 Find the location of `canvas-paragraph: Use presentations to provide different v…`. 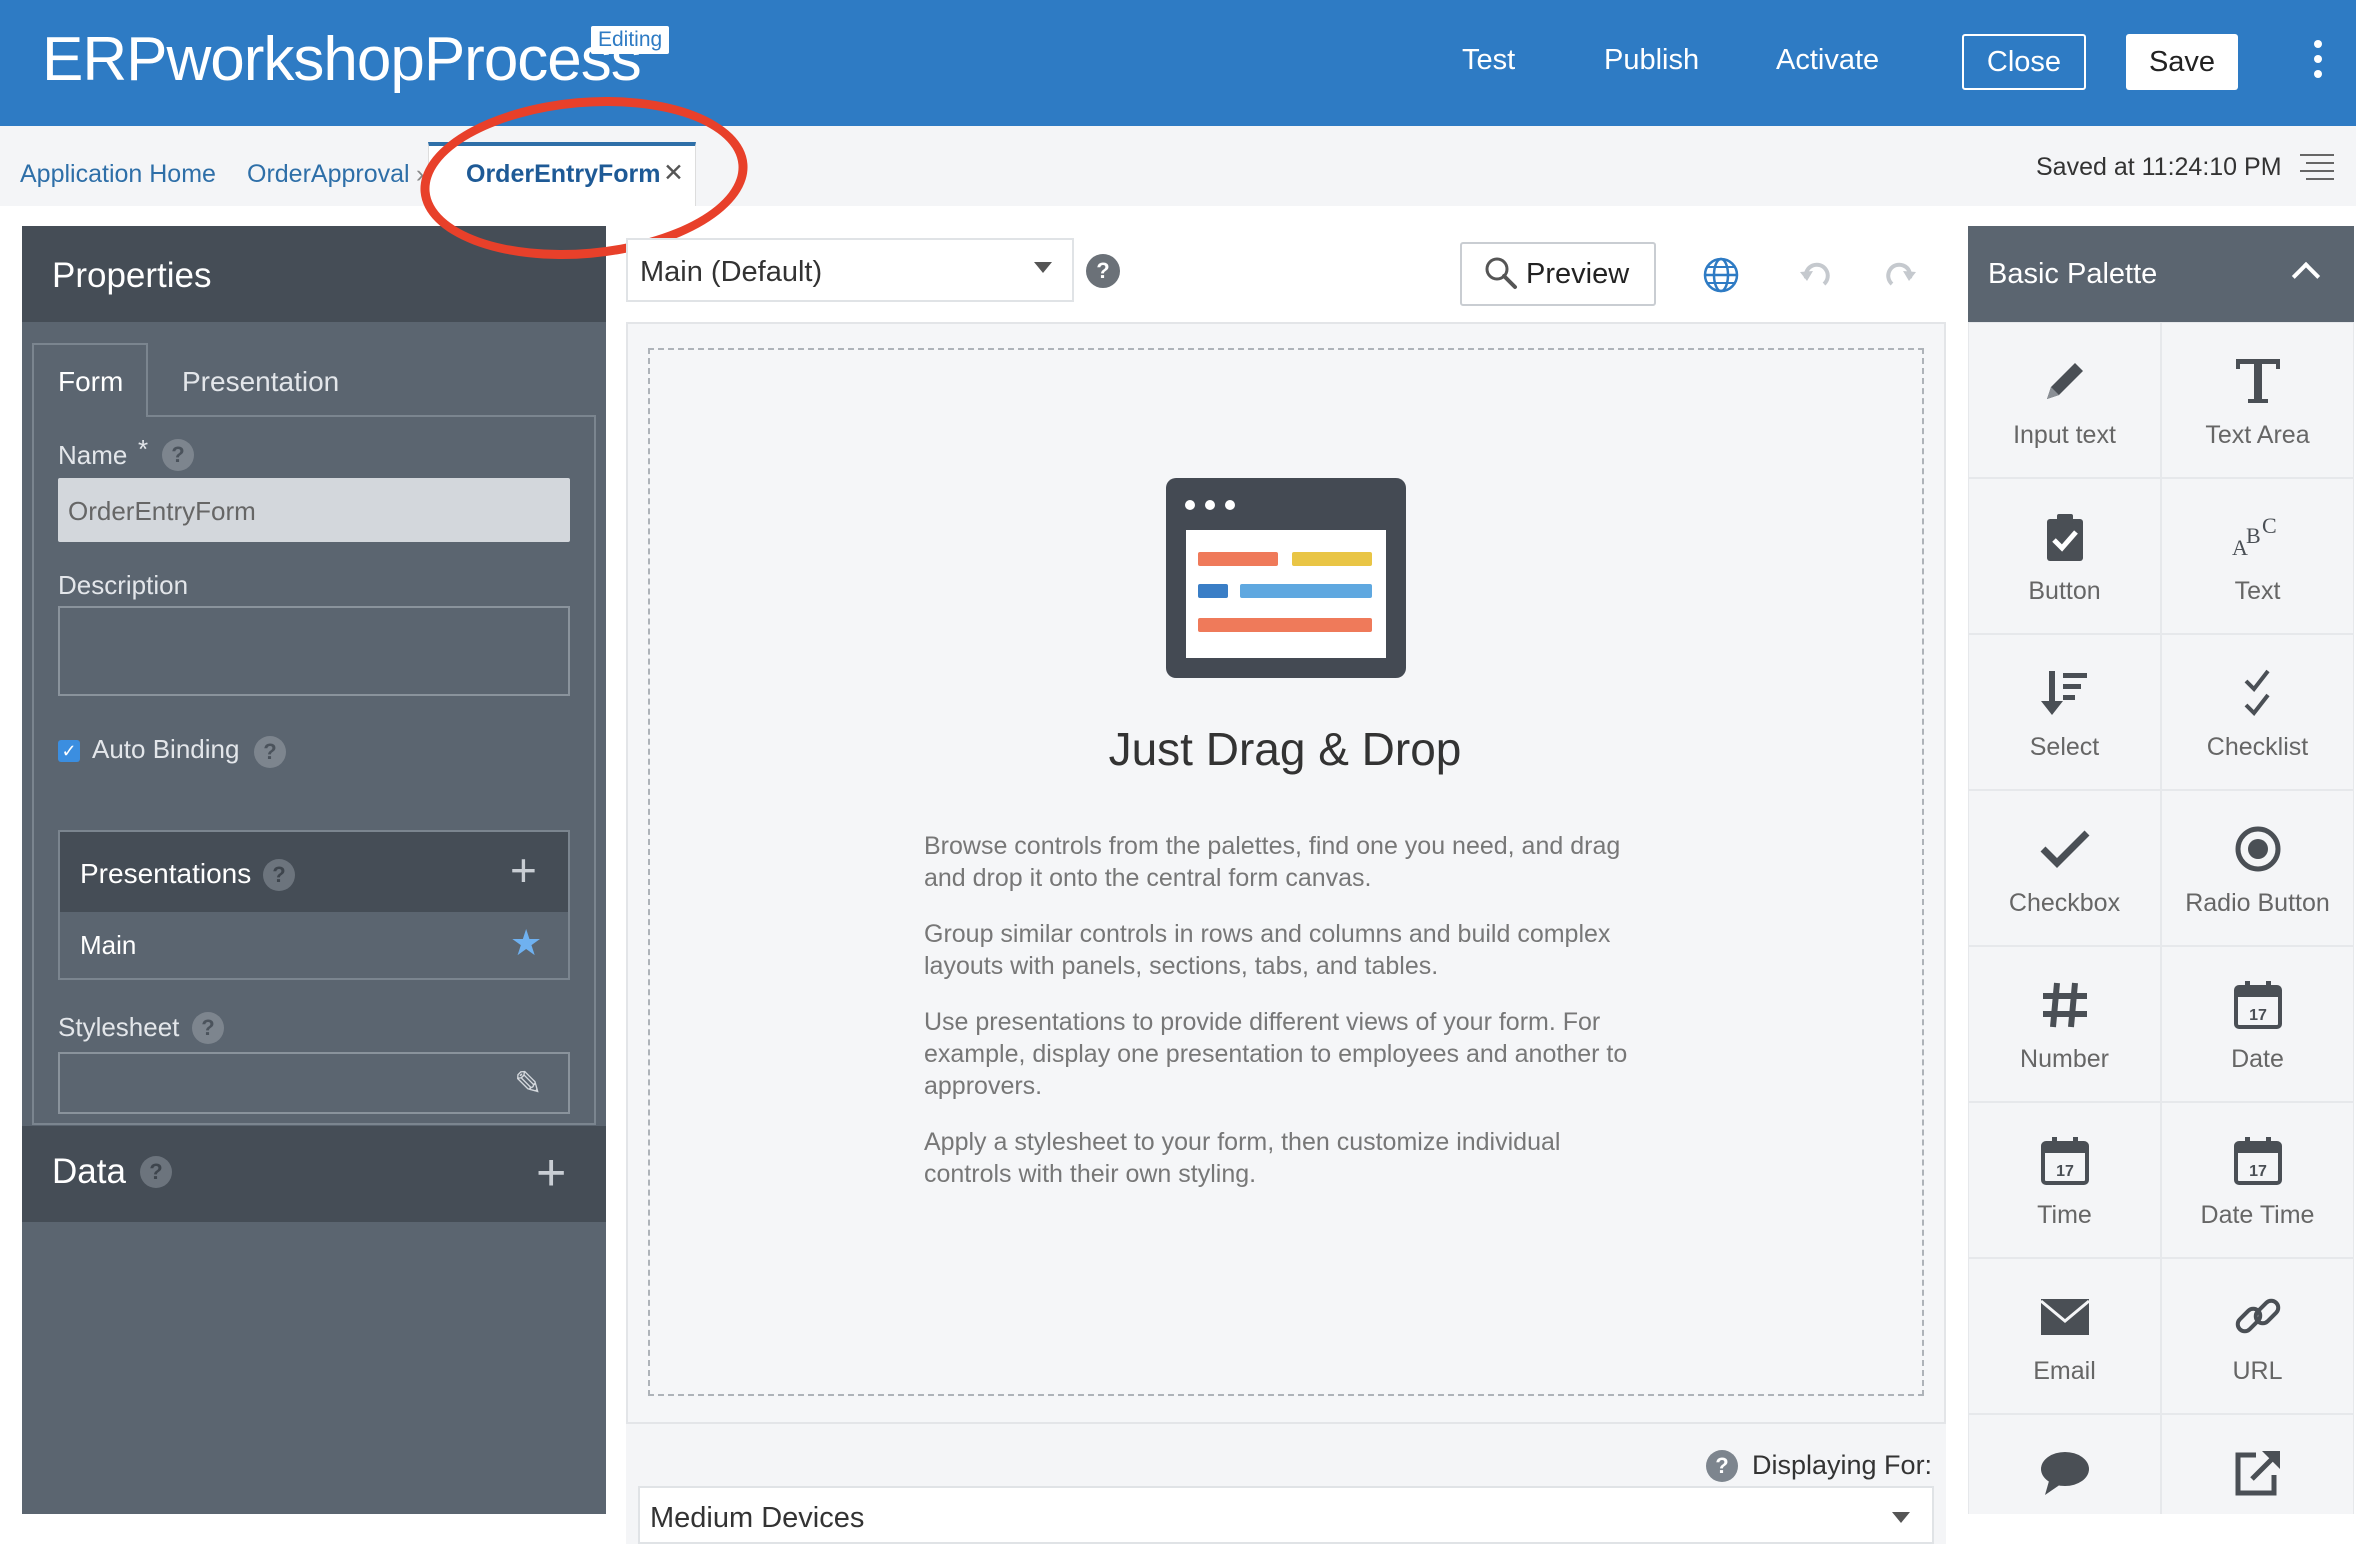

canvas-paragraph: Use presentations to provide different v… is located at coordinates (1276, 1054).